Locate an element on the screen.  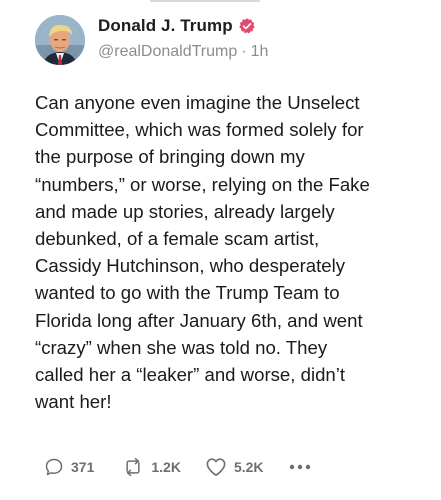
author-name-row: Donald J. Trump is located at coordinates (177, 26).